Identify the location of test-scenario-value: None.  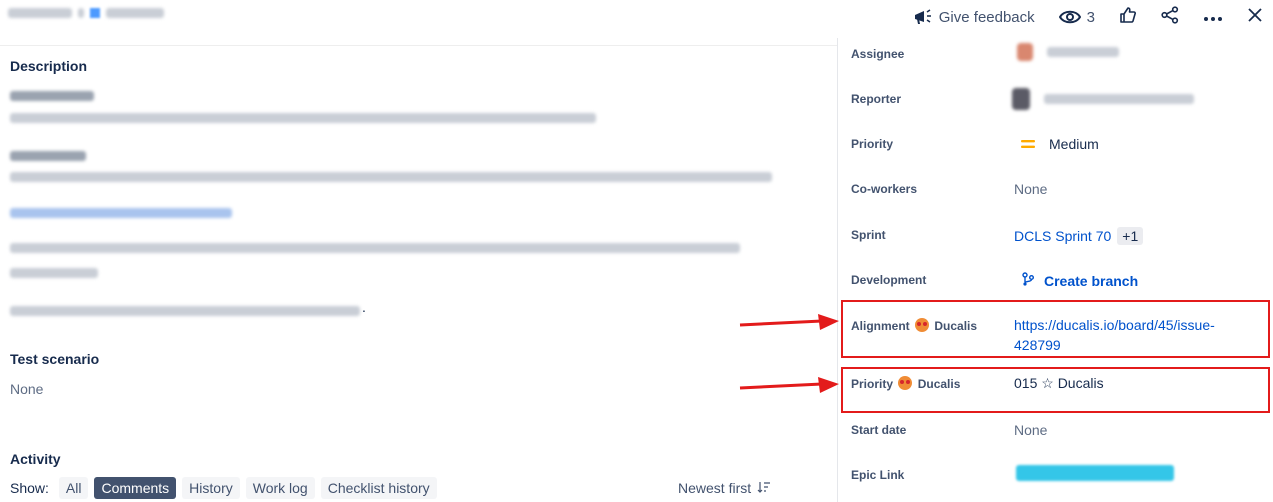
(26, 389).